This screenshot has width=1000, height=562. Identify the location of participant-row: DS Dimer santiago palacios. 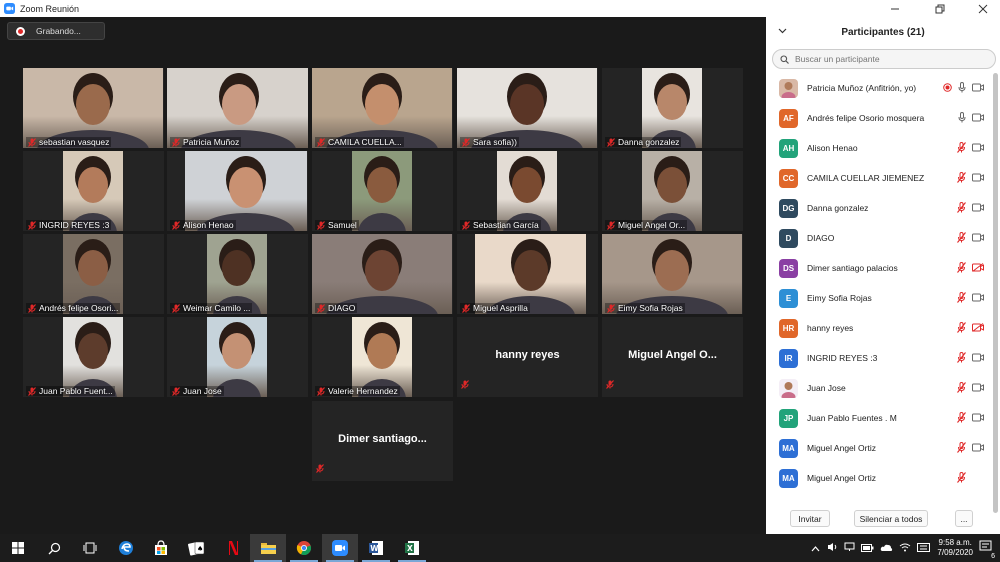
(880, 268).